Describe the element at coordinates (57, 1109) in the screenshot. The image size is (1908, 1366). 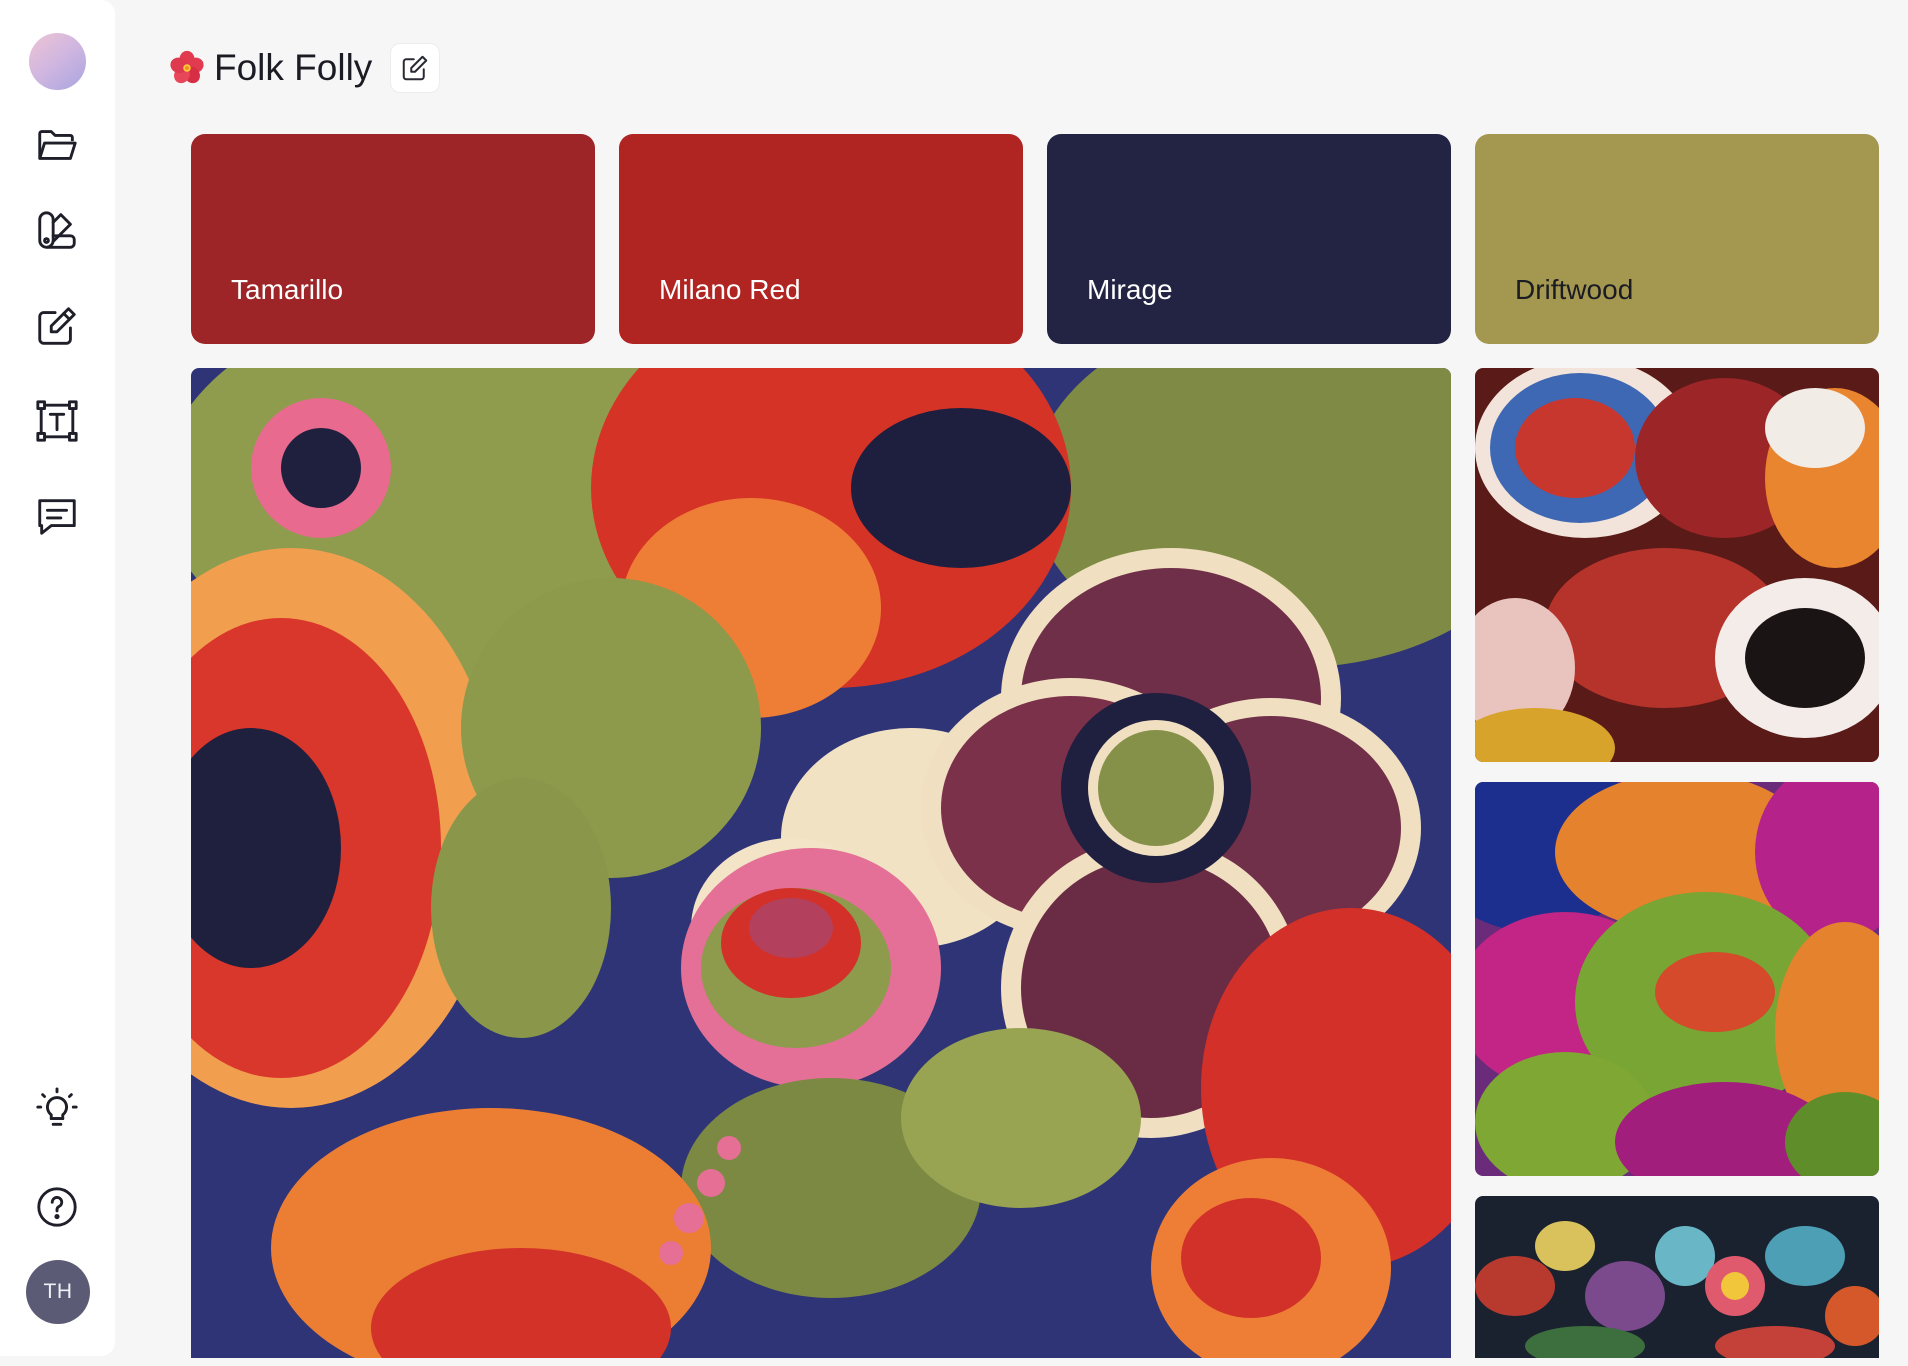
I see `lightbulb-icon` at that location.